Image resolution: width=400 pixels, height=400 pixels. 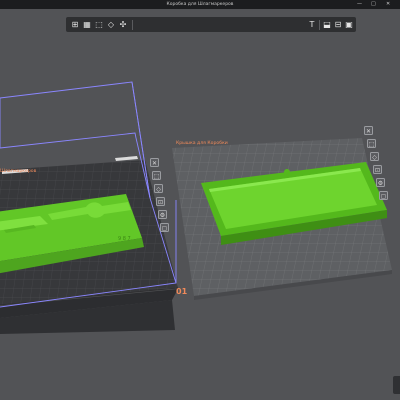 What do you see at coordinates (18, 171) in the screenshot?
I see `plate-1-label: Шлагмаркеров` at bounding box center [18, 171].